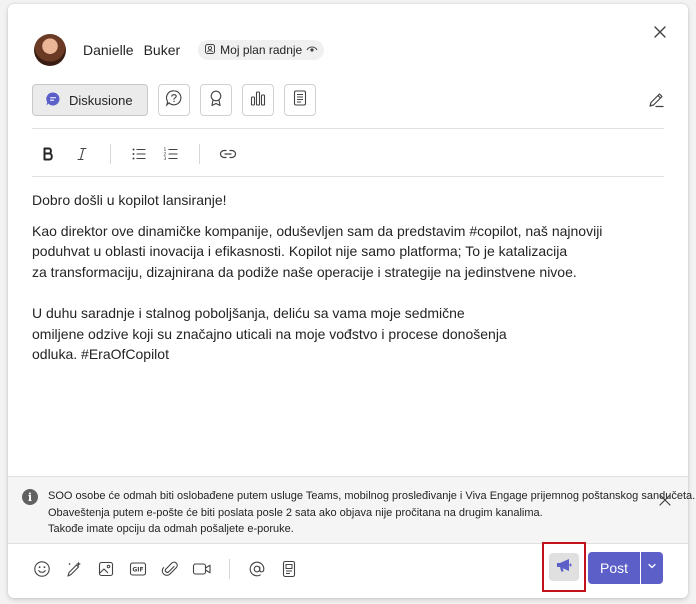  What do you see at coordinates (170, 569) in the screenshot?
I see `attach-icon` at bounding box center [170, 569].